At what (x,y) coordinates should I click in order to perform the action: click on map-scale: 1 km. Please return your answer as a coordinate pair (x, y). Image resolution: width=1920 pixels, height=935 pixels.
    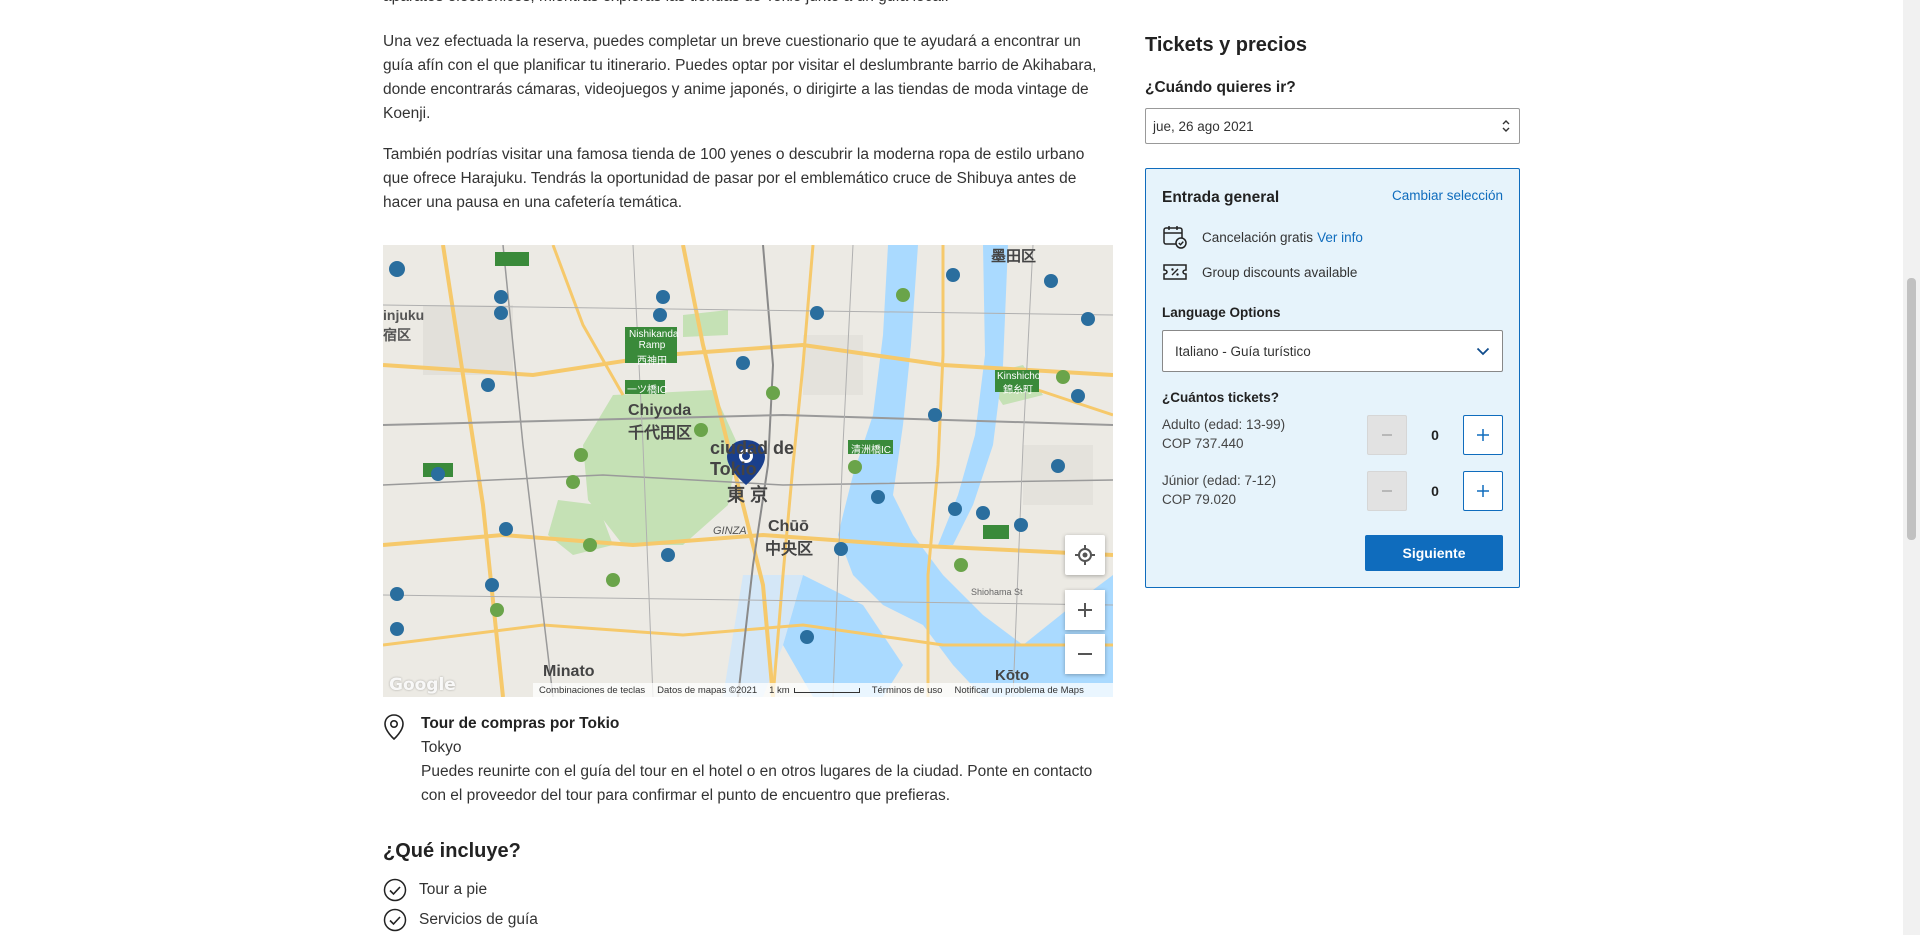
    Looking at the image, I should click on (814, 690).